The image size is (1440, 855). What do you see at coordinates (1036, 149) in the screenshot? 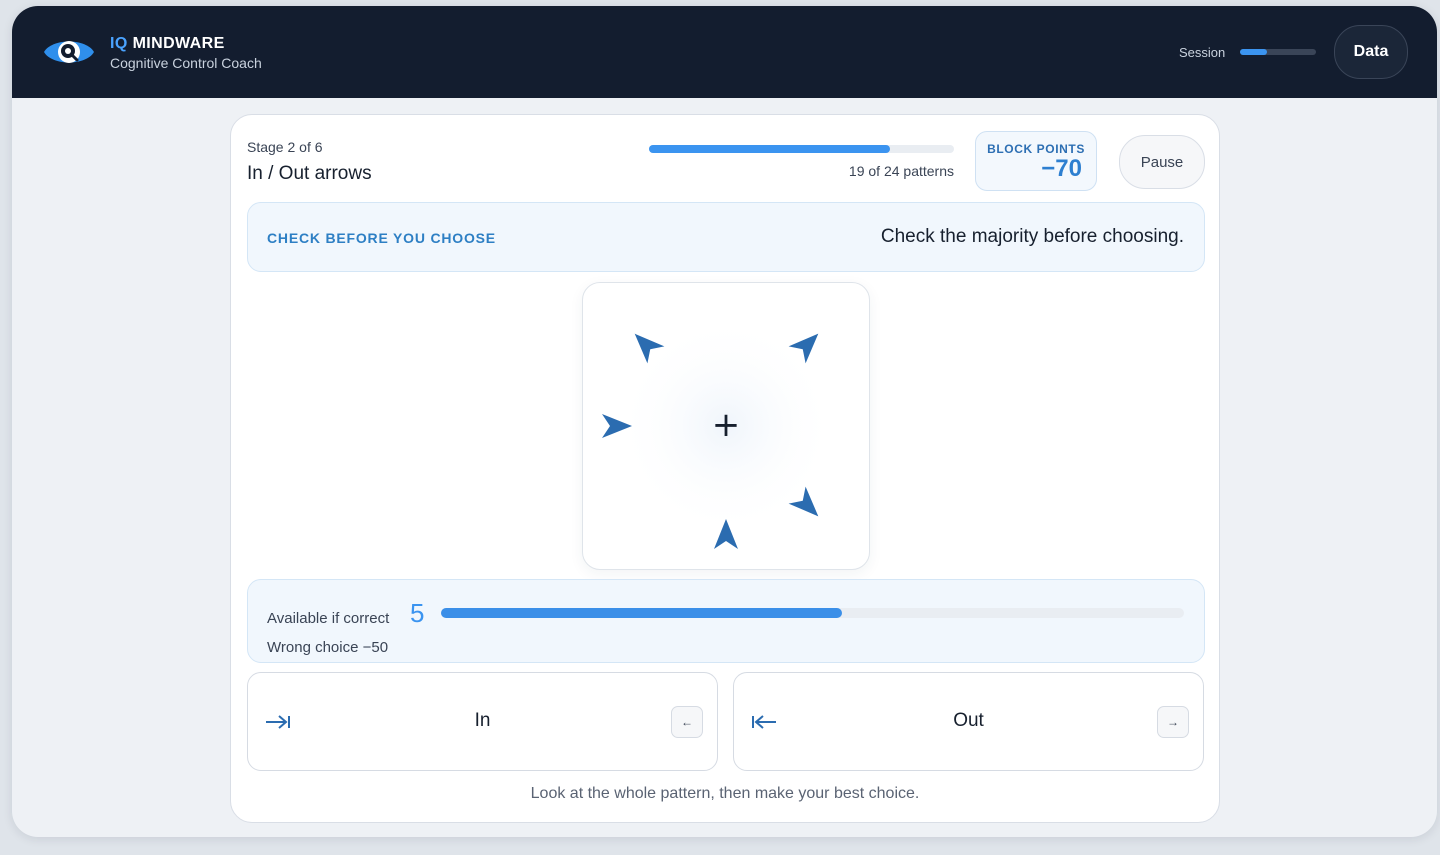
I see `block-points-label: BLOCK POINTS` at bounding box center [1036, 149].